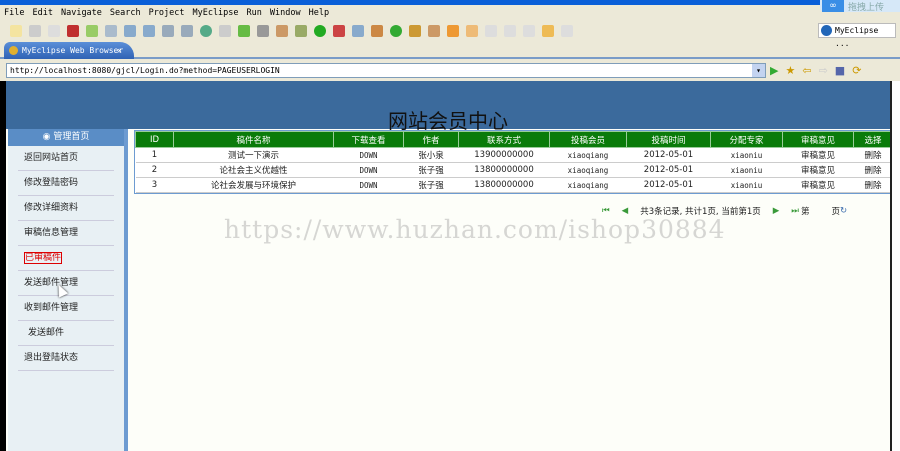 The image size is (900, 451). I want to click on col-opinion: 审稿意见, so click(818, 139).